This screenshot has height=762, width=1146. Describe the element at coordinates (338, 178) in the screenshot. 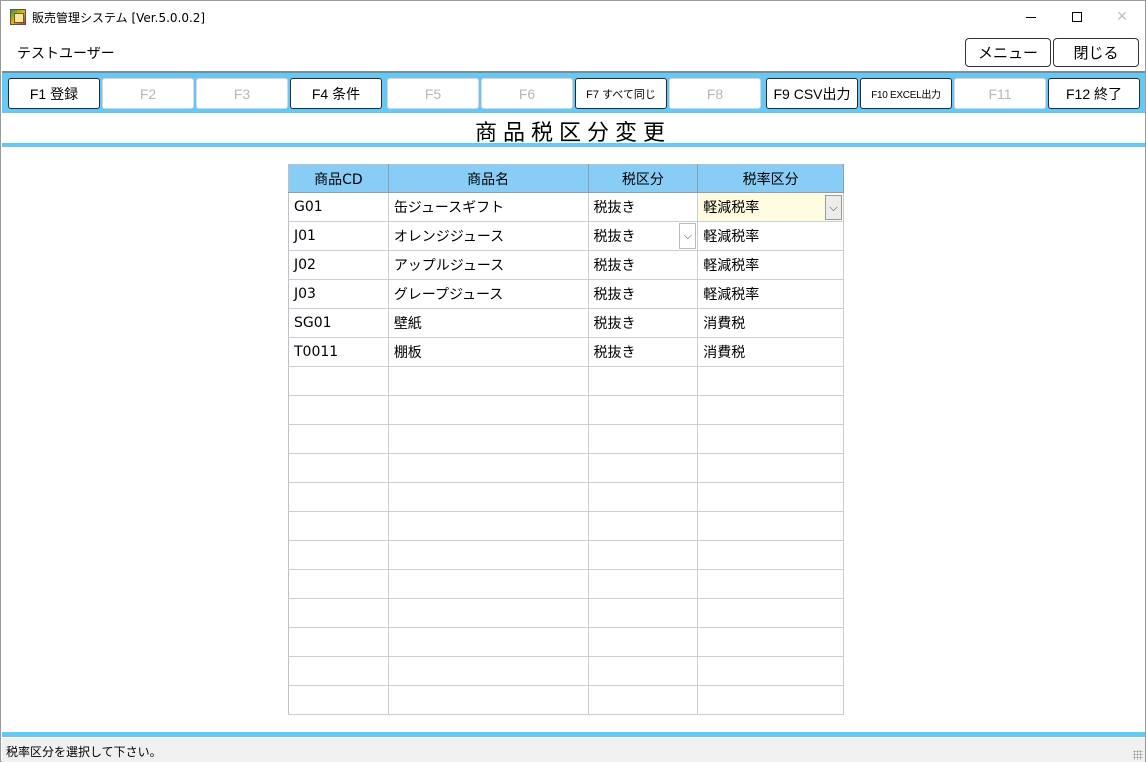

I see `column-header-product-code: 商品CD` at that location.